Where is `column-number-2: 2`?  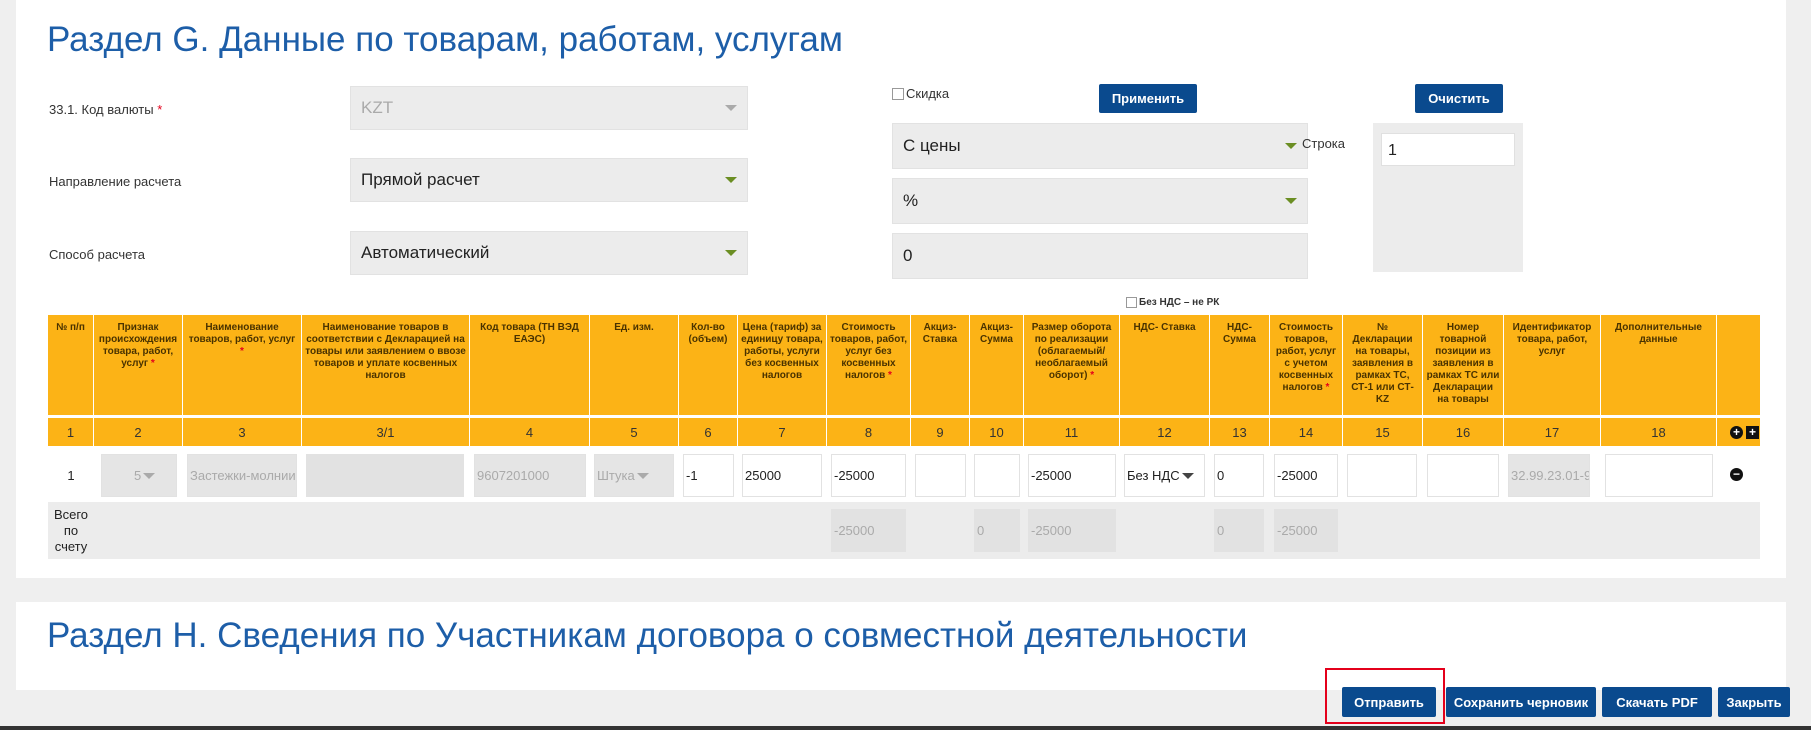
column-number-2: 2 is located at coordinates (138, 432).